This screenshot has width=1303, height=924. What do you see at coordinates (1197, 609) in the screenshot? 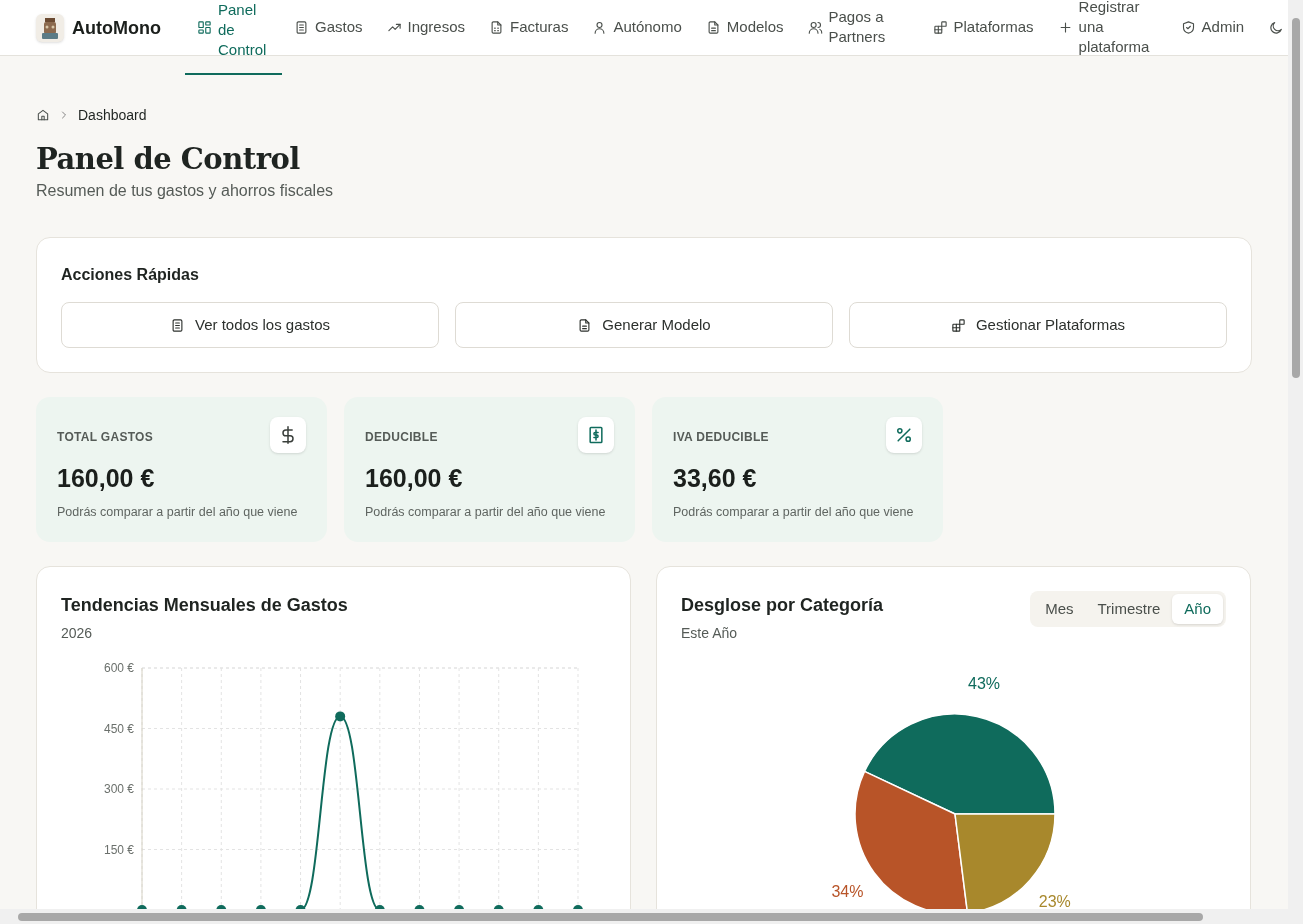
I see `period-tab: Año` at bounding box center [1197, 609].